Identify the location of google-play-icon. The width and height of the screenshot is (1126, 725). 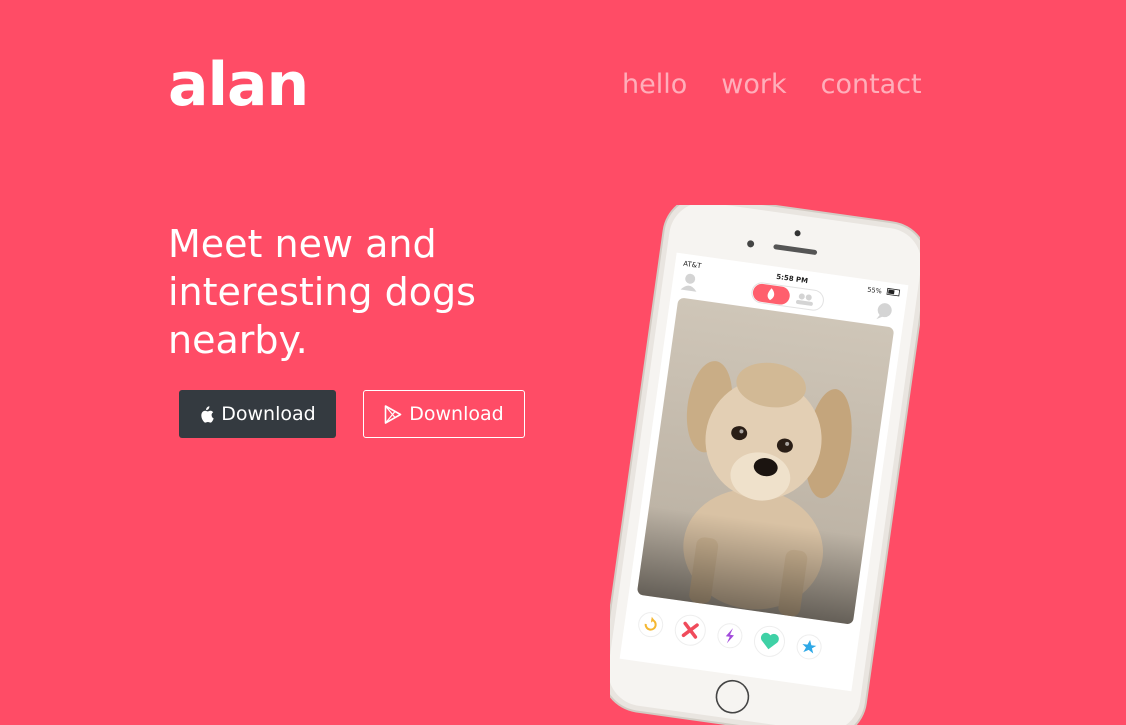
(393, 414).